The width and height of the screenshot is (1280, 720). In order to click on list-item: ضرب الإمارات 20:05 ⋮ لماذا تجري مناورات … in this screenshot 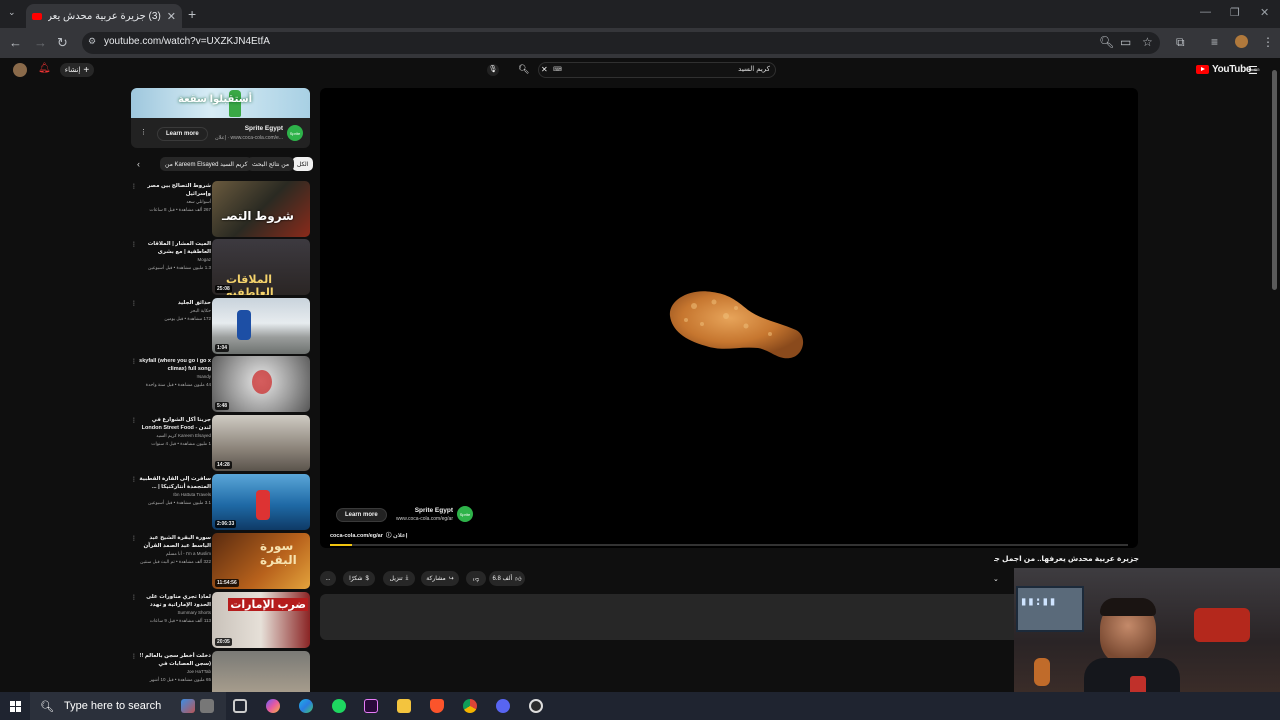, I will do `click(220, 620)`.